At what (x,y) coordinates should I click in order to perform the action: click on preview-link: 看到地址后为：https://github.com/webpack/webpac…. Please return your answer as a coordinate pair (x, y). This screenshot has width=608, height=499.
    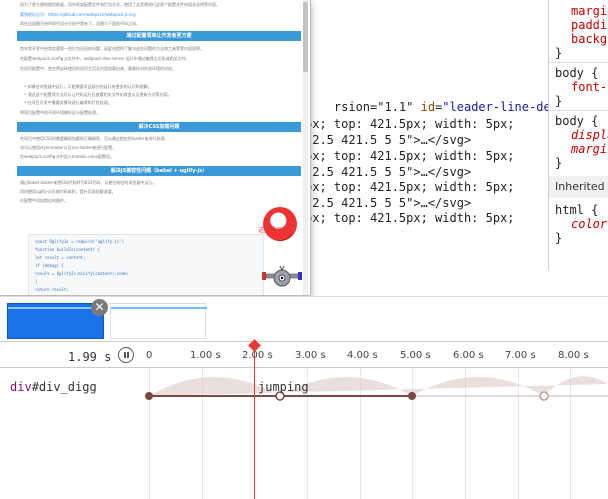
    Looking at the image, I should click on (78, 14).